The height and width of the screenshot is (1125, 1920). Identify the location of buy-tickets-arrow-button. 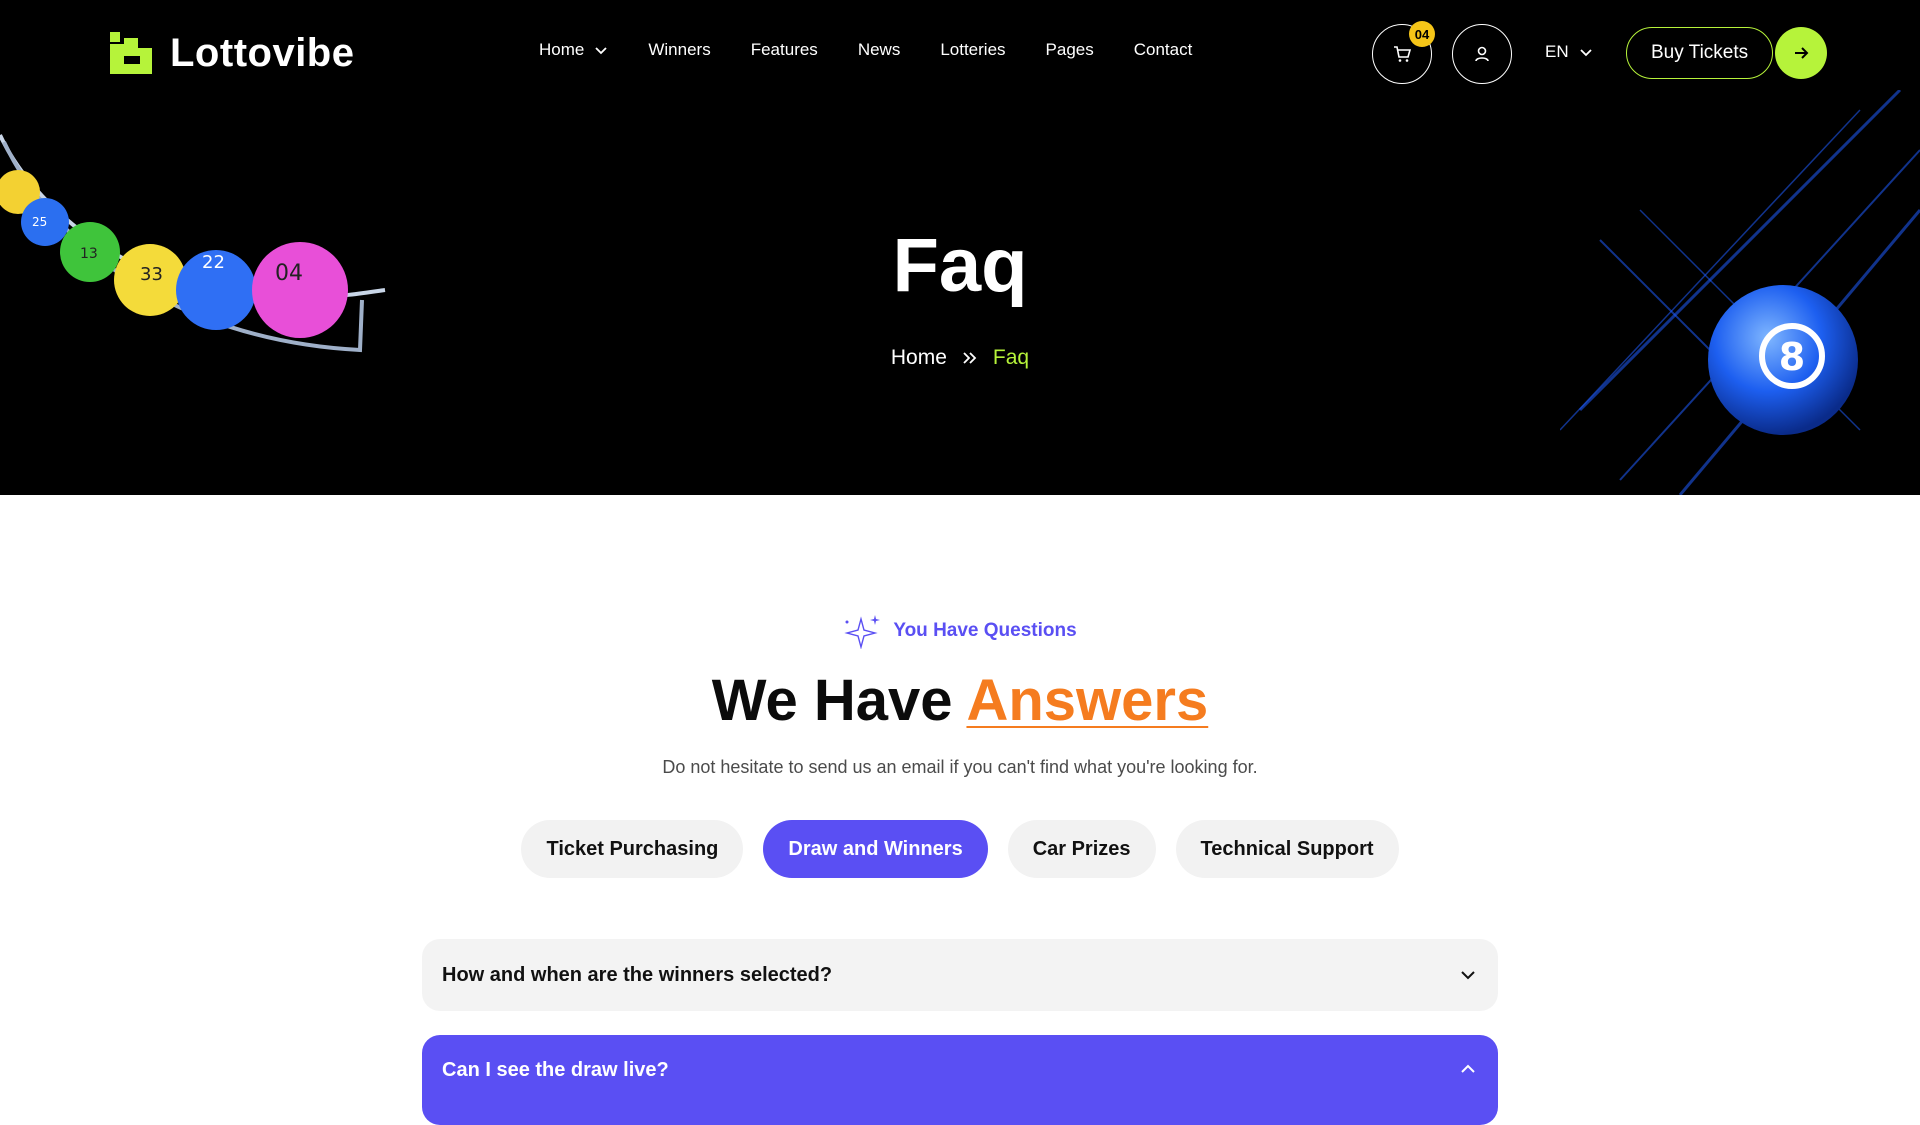
(1801, 53).